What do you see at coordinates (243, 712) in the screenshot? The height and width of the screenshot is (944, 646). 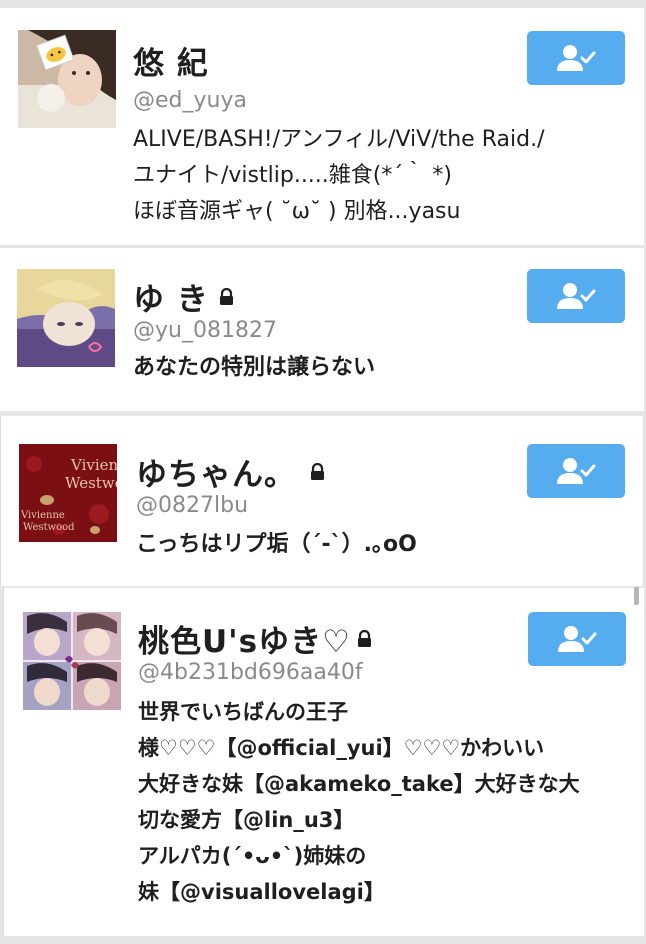 I see `bio-line: 世界でいちばんの王子` at bounding box center [243, 712].